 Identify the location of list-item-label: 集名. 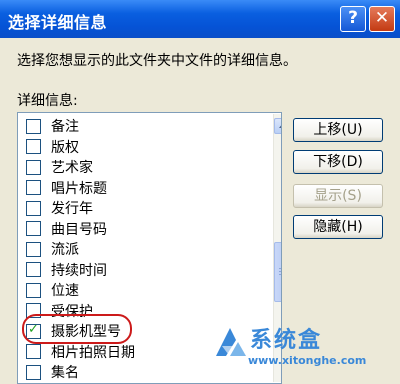
(65, 373).